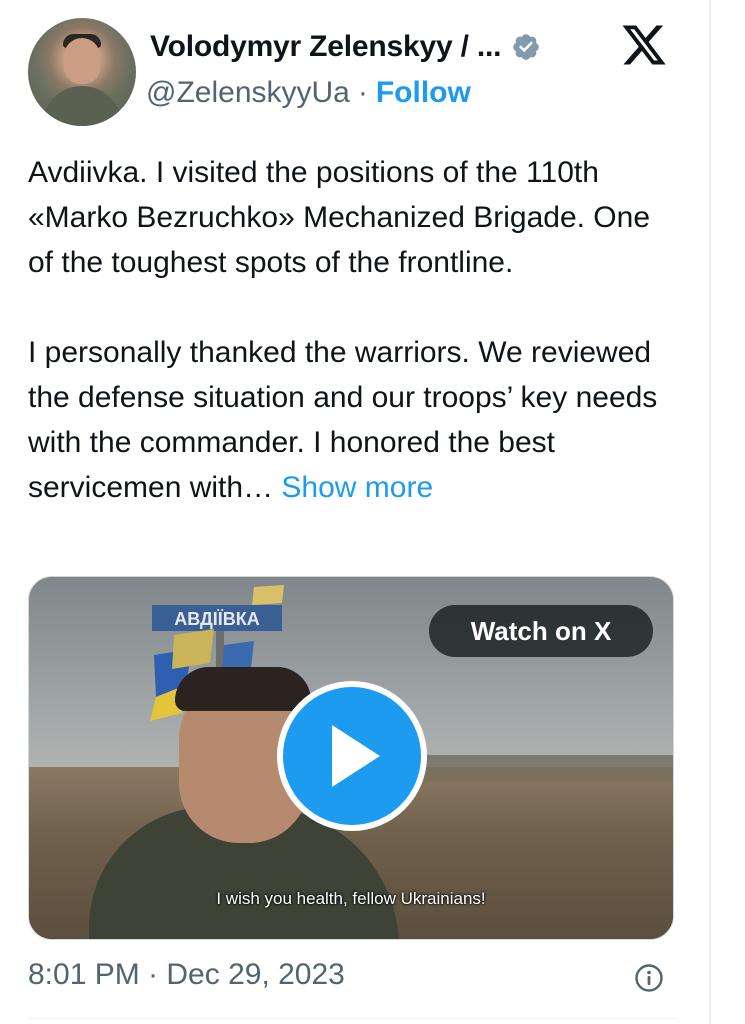  I want to click on x-logo-icon, so click(644, 45).